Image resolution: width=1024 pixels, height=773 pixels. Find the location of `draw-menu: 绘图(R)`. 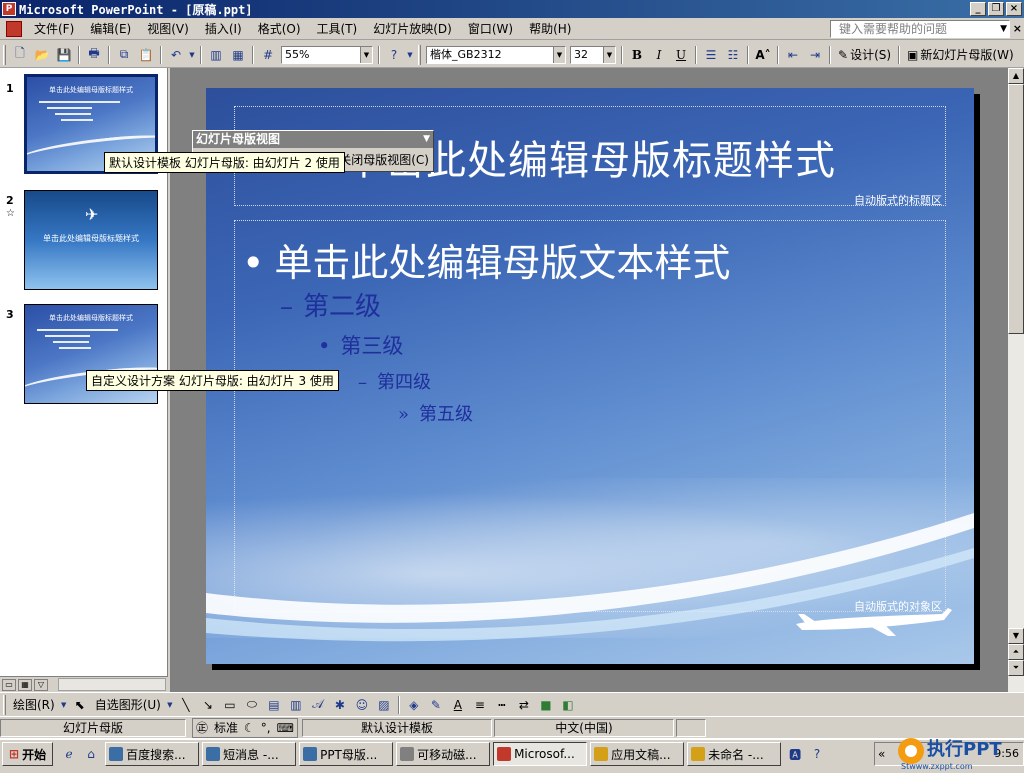

draw-menu: 绘图(R) is located at coordinates (34, 704).